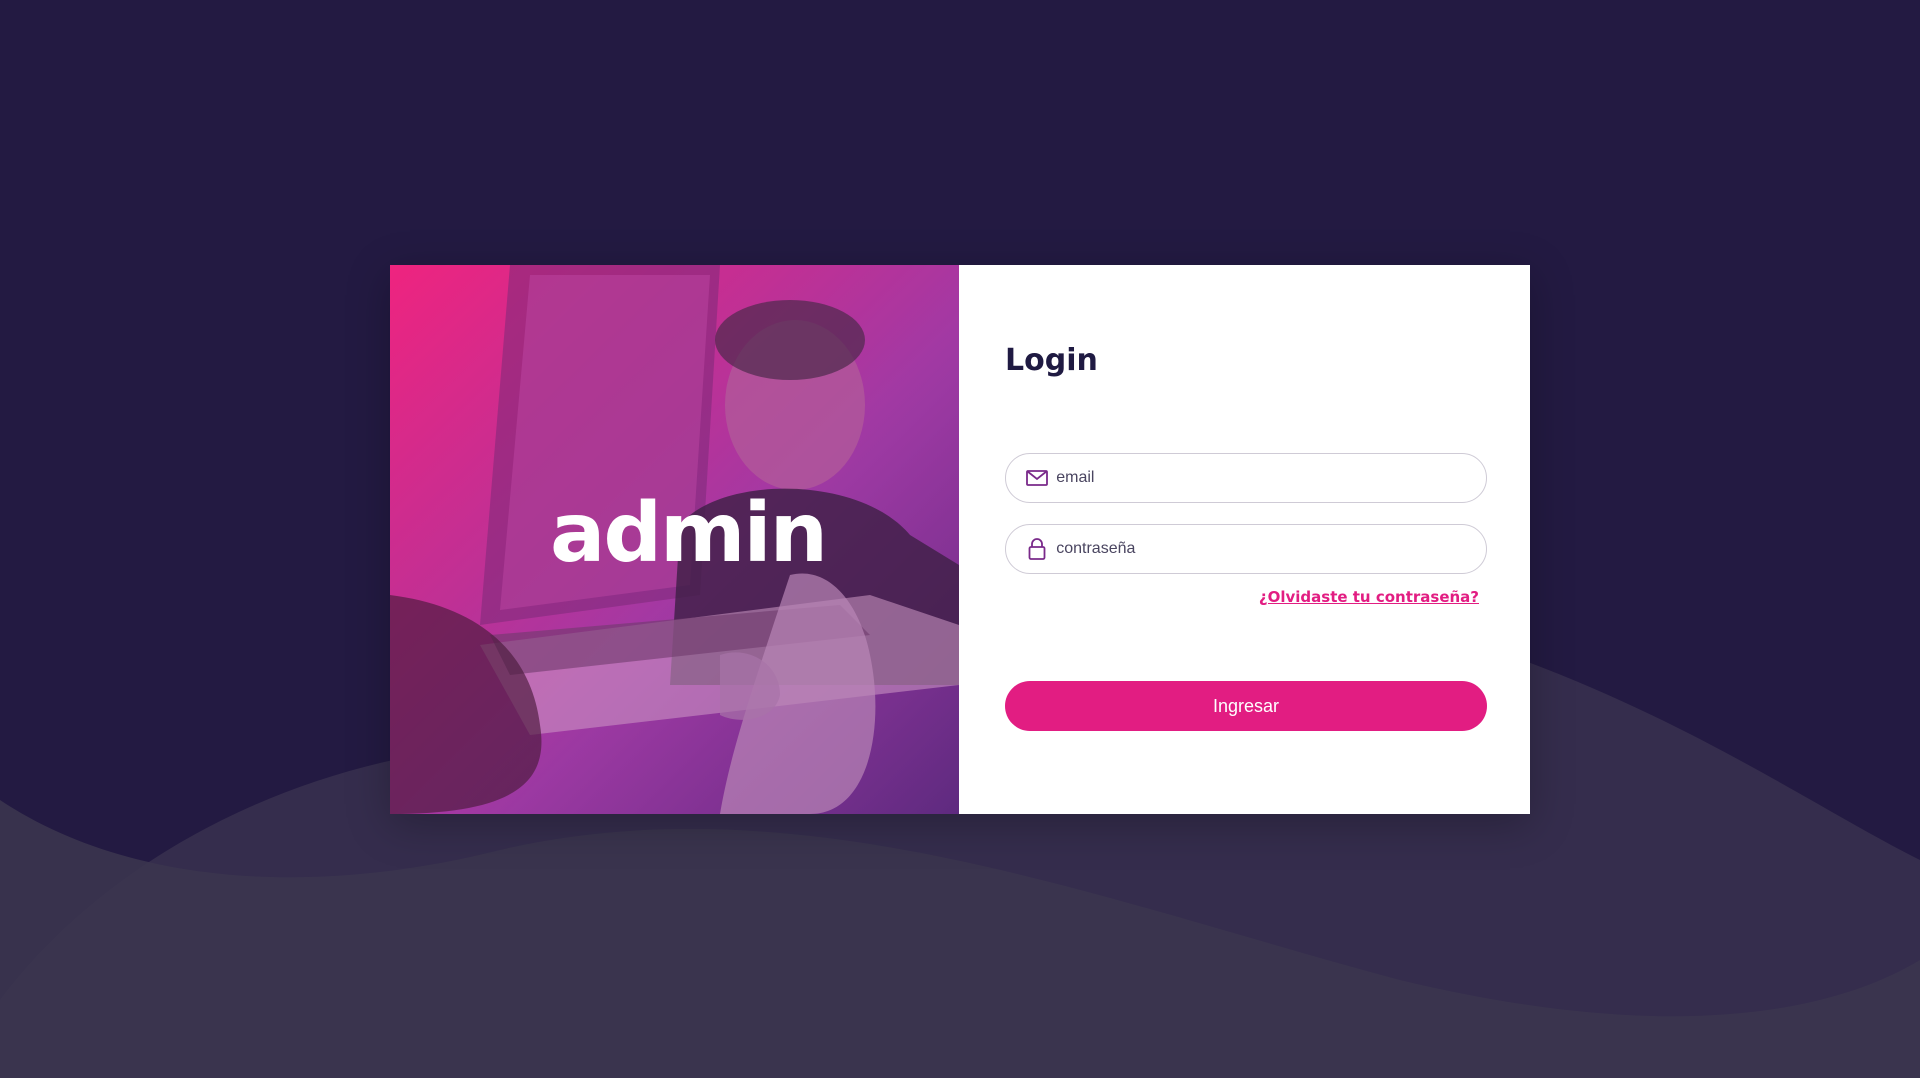 The height and width of the screenshot is (1078, 1920). What do you see at coordinates (1037, 478) in the screenshot?
I see `envelope-icon` at bounding box center [1037, 478].